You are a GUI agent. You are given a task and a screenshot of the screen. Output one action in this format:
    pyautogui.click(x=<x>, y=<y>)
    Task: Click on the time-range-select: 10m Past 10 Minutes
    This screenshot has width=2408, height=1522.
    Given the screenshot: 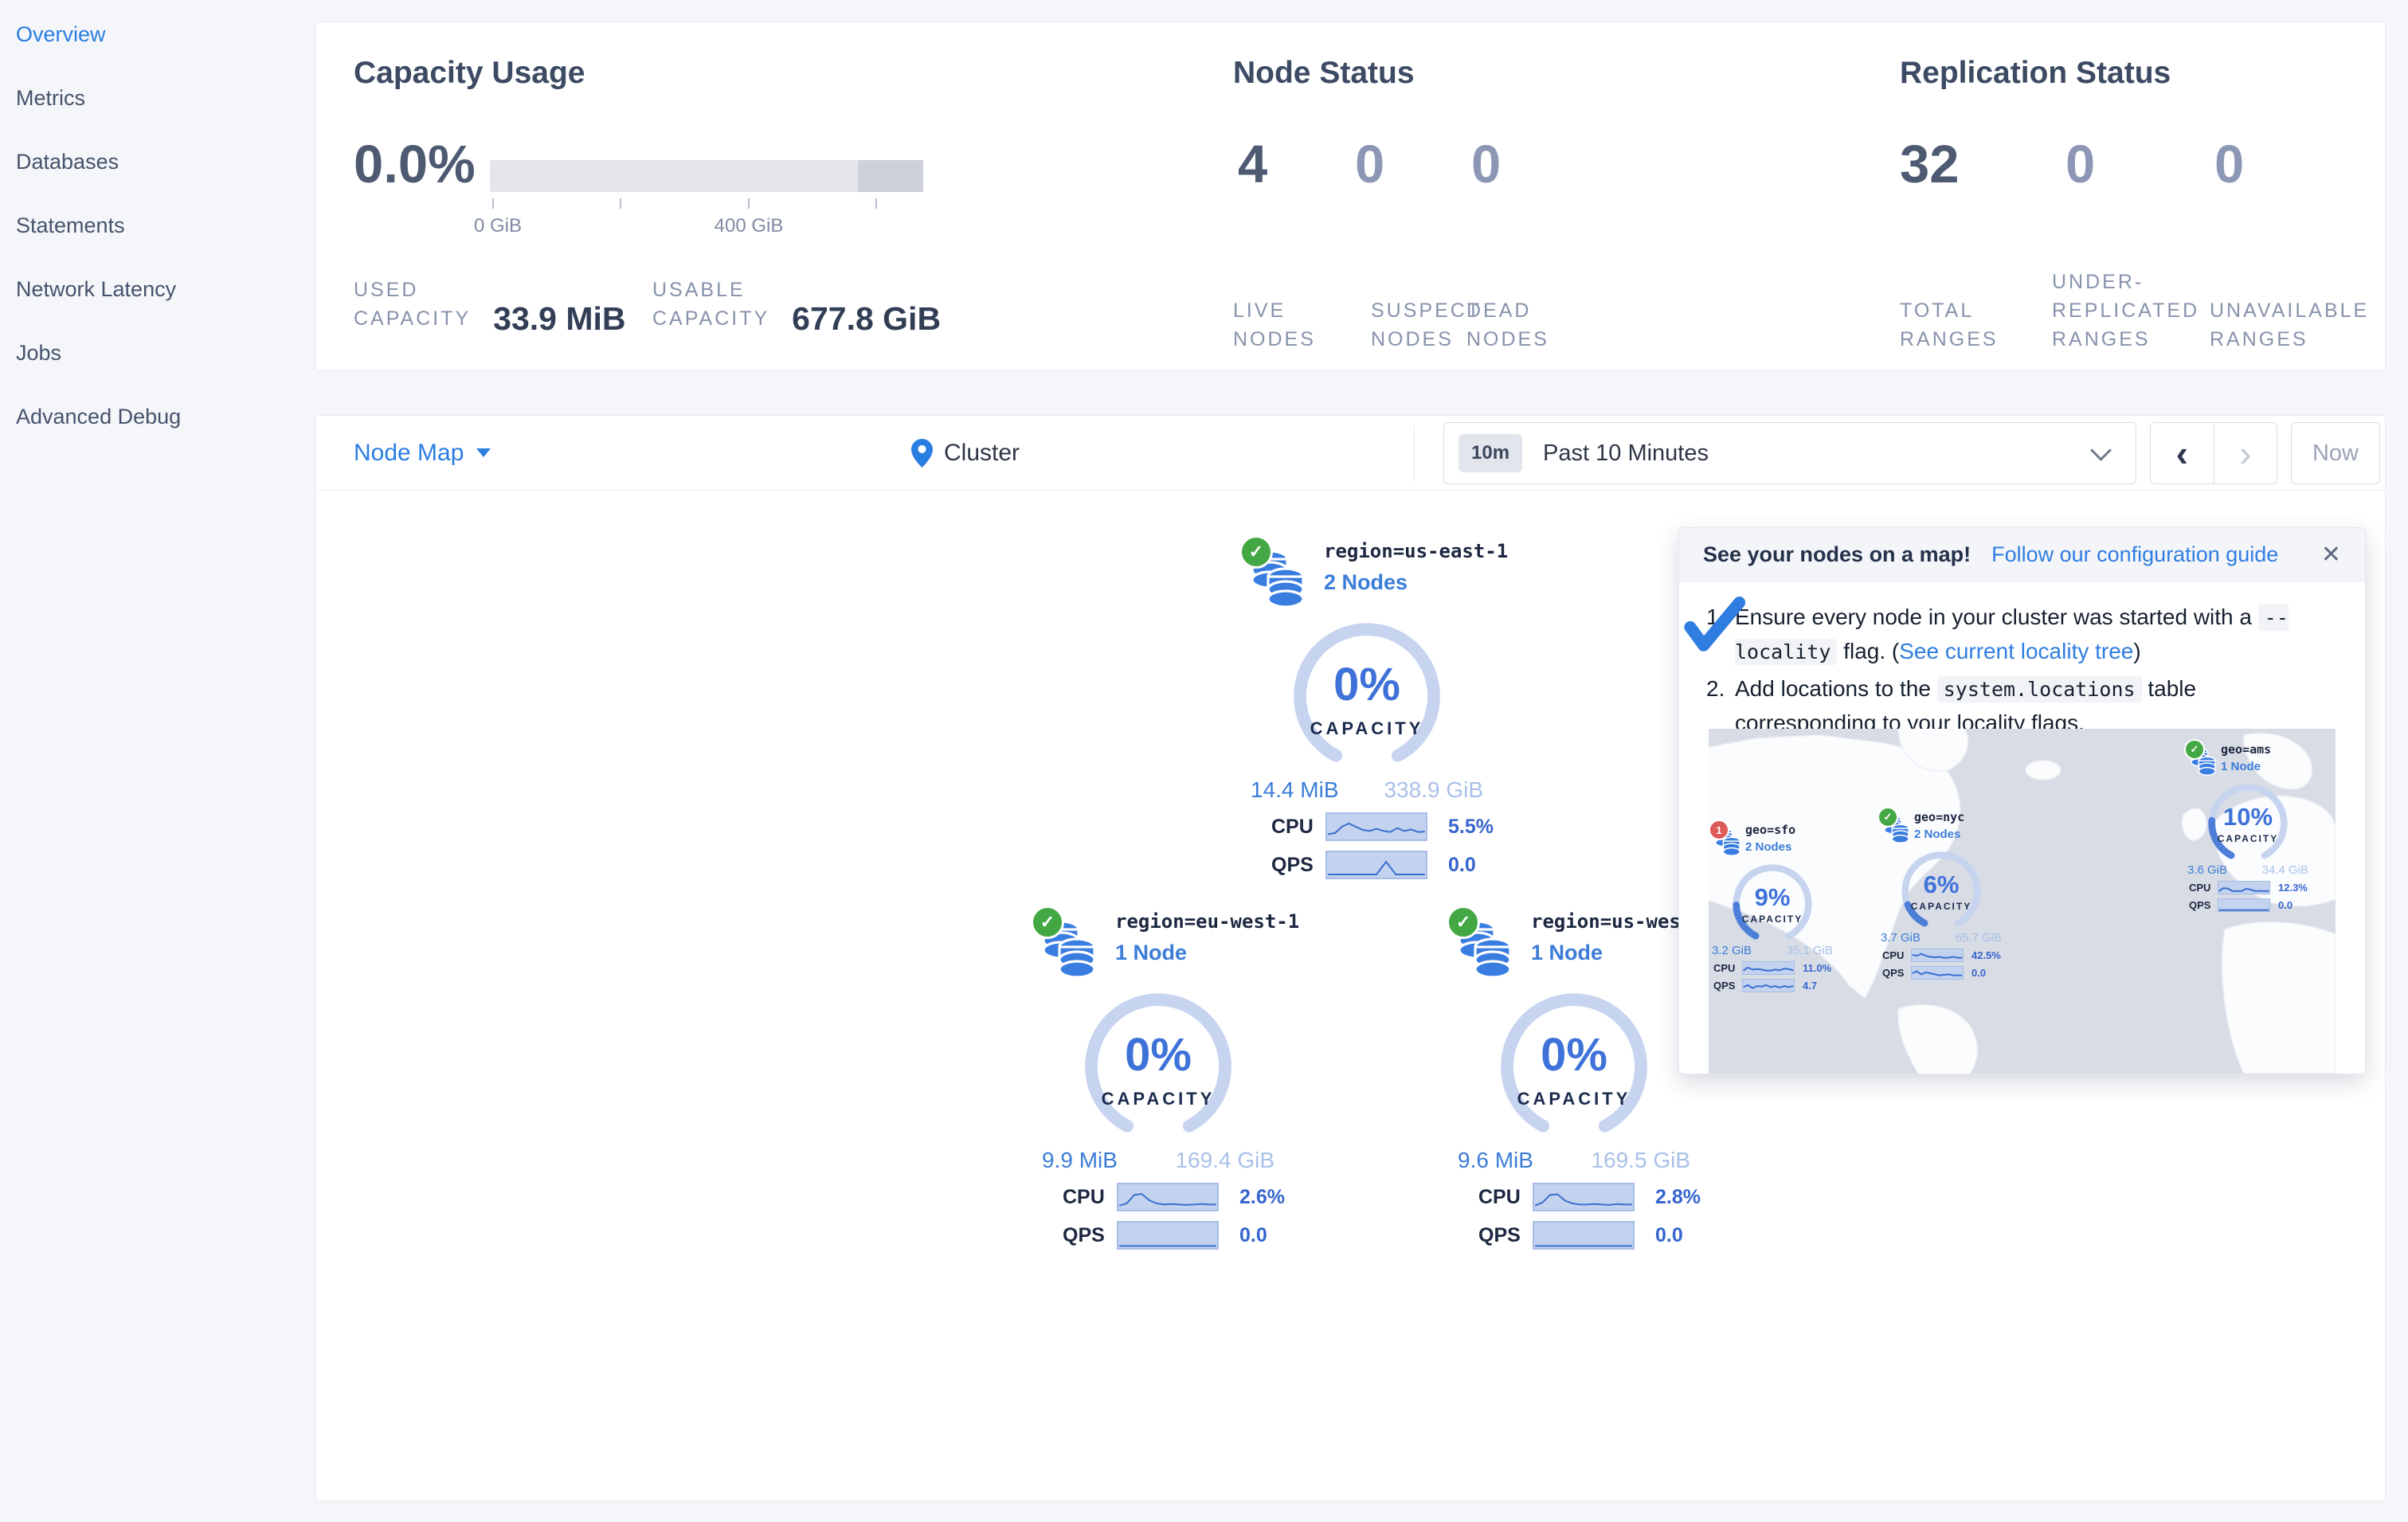 What is the action you would take?
    pyautogui.click(x=1789, y=453)
    